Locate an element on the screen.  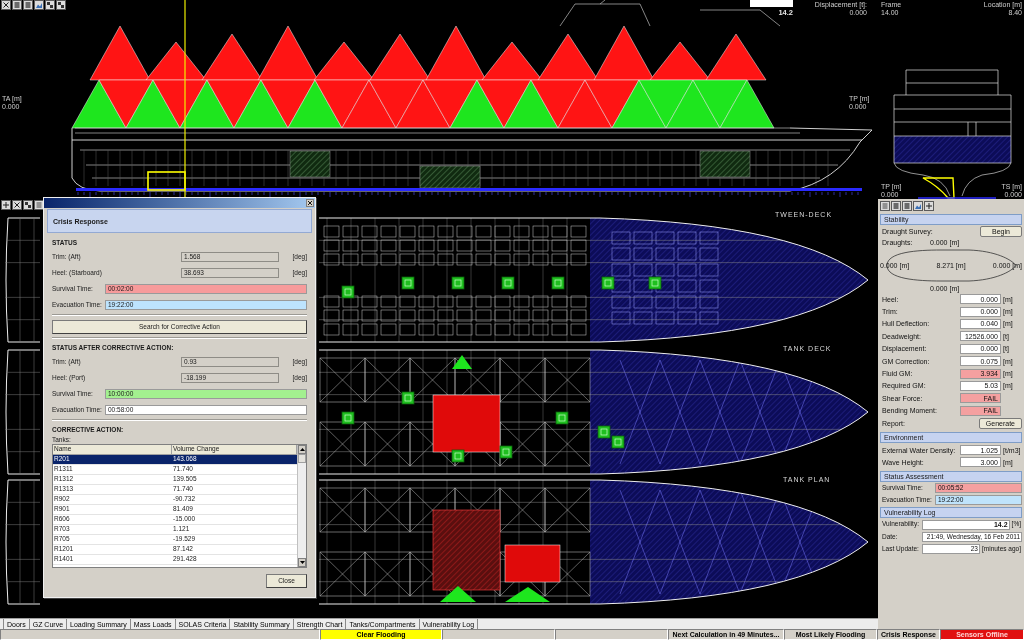
close-icon is located at coordinates (310, 203).